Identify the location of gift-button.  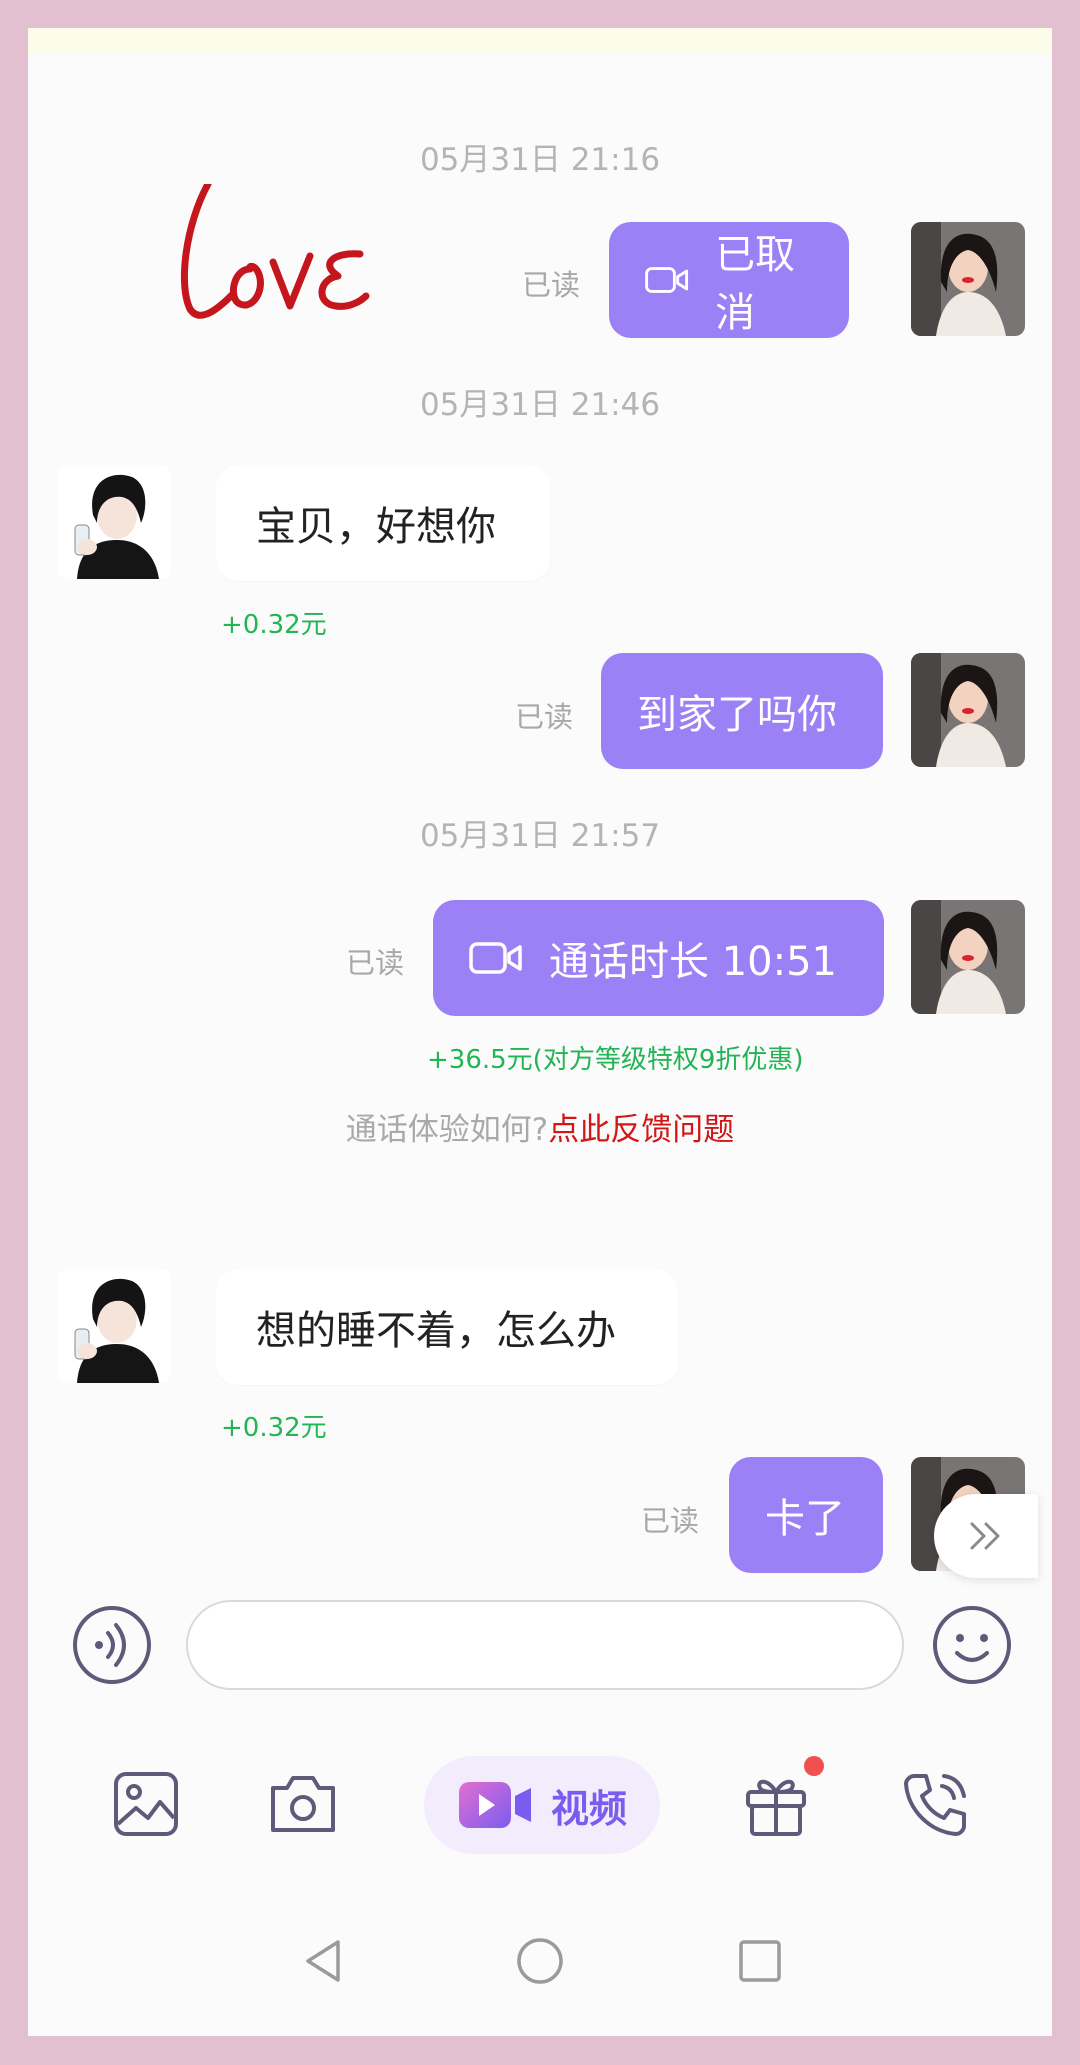
(776, 1804).